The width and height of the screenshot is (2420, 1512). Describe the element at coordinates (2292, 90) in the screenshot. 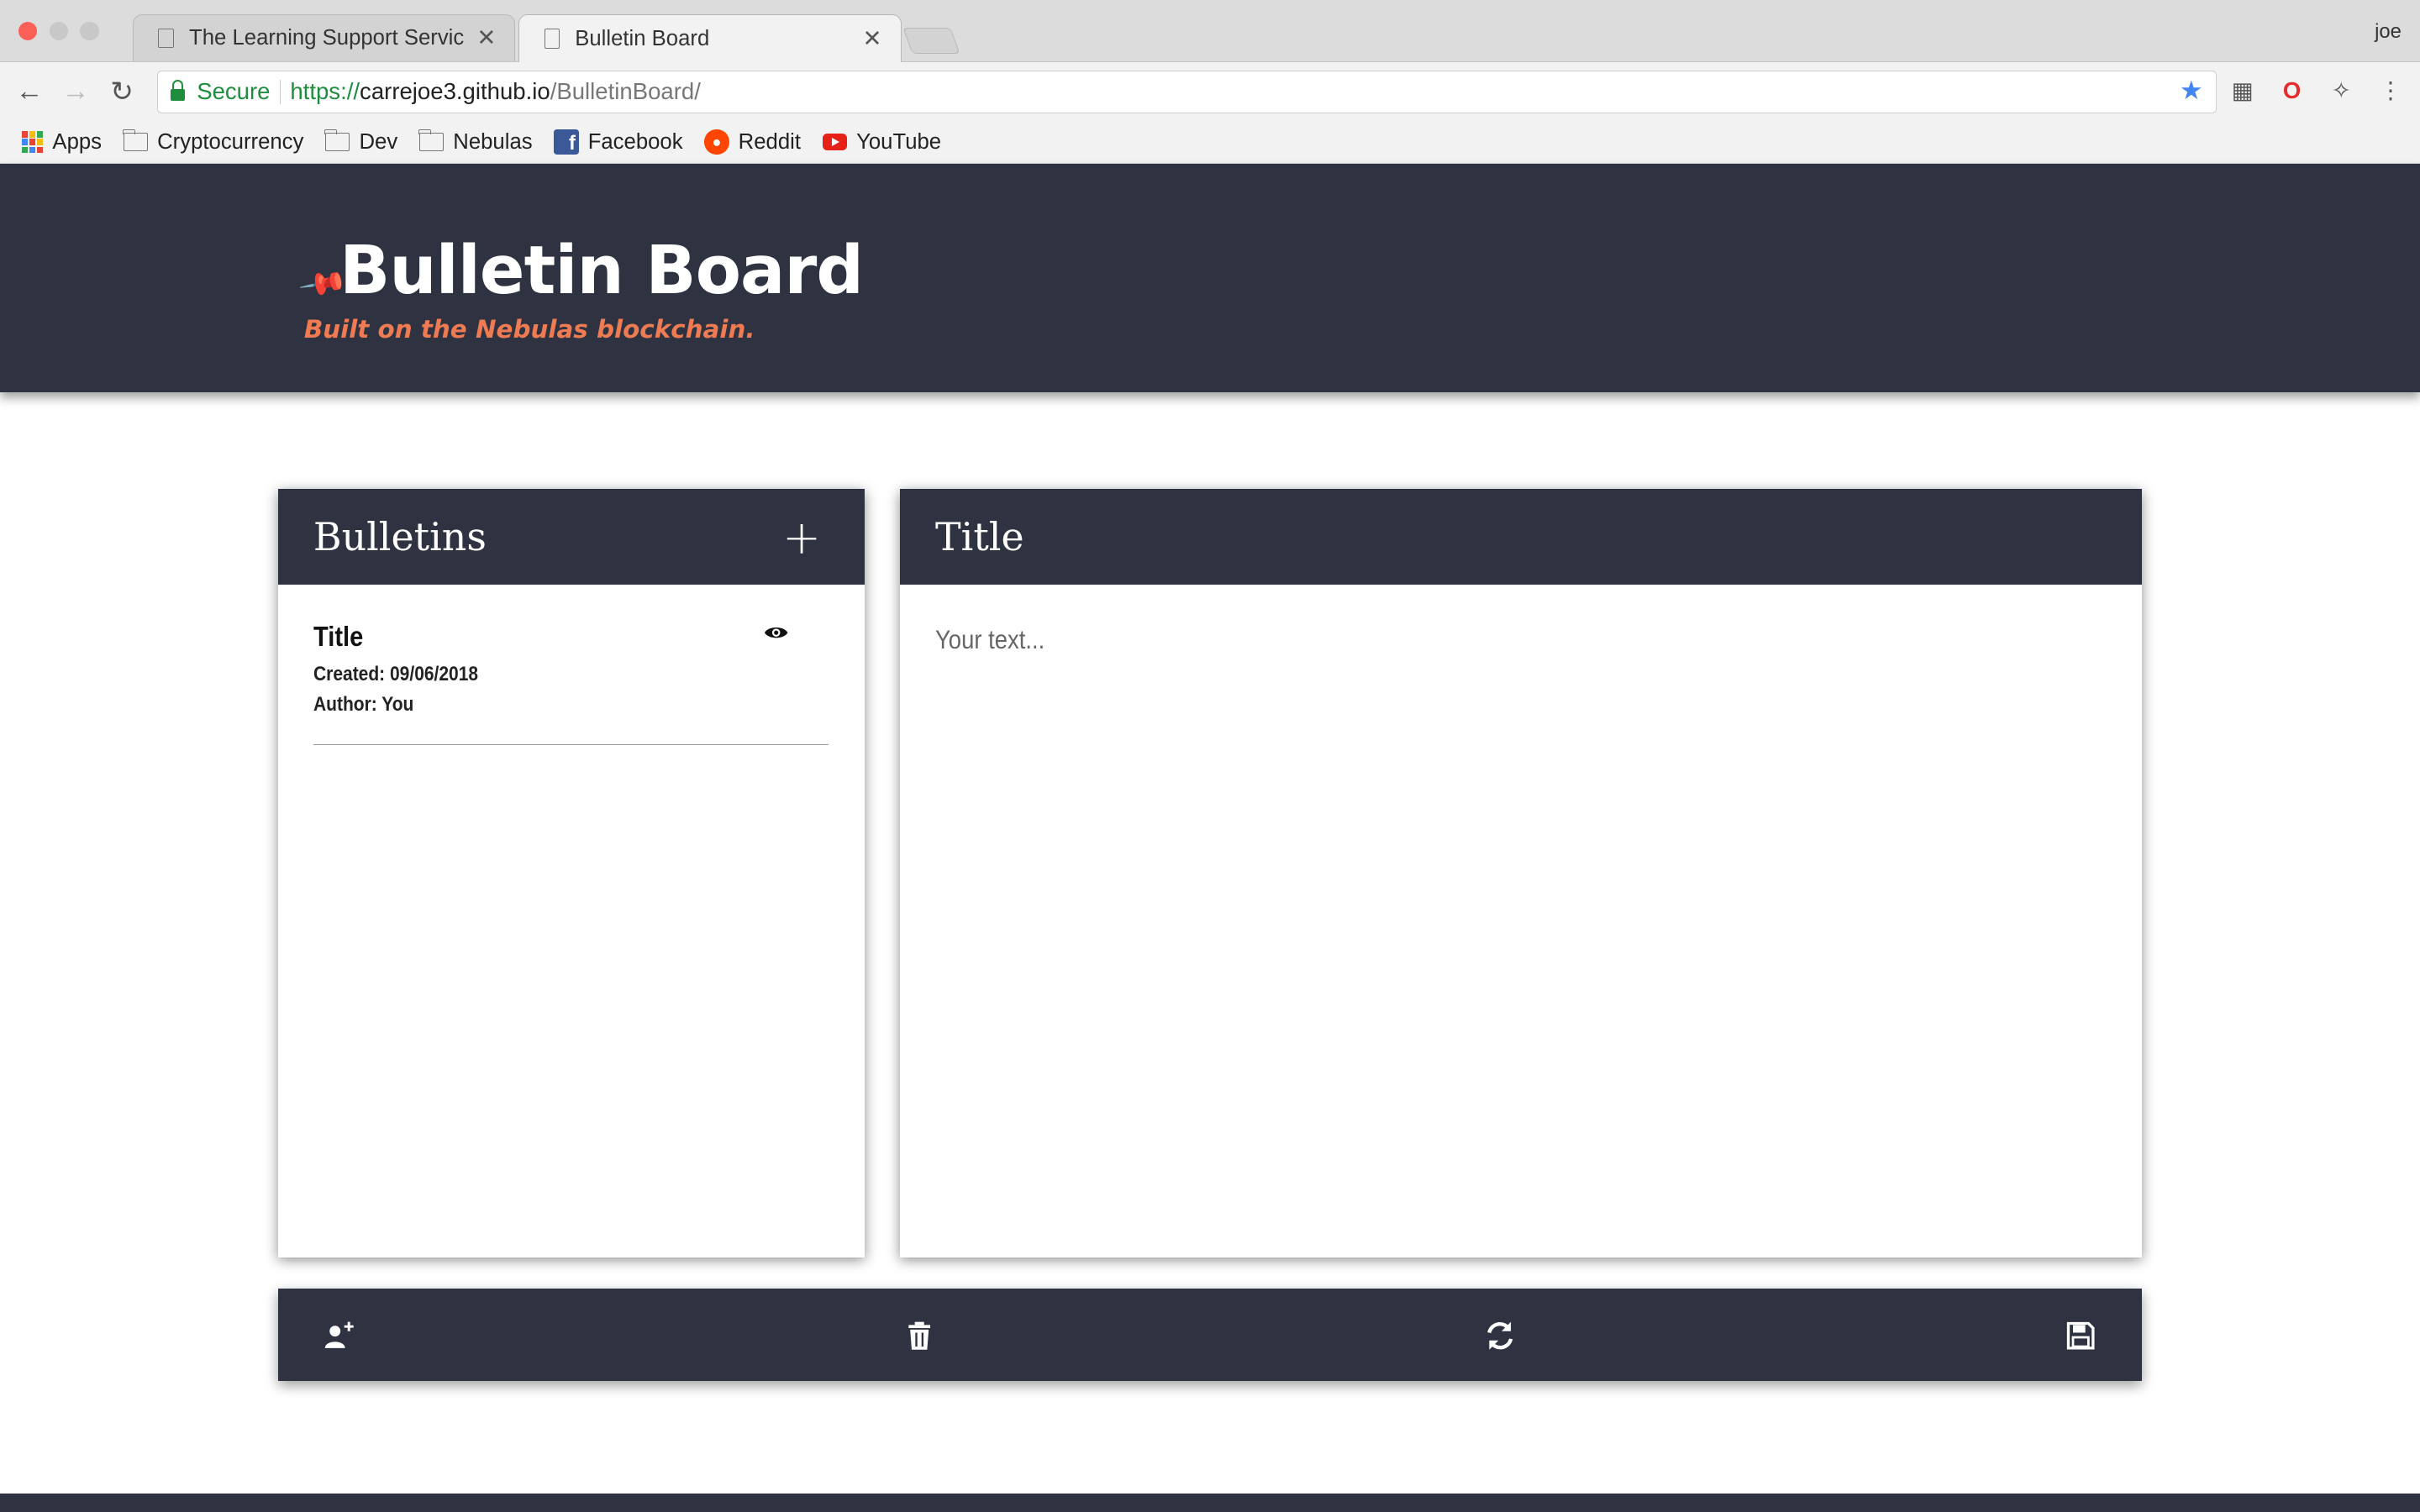

I see `opera-icon: O` at that location.